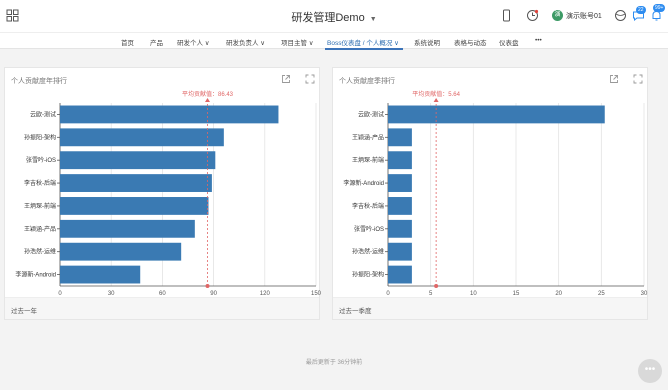 The width and height of the screenshot is (668, 390). I want to click on nav-item-boss-dashboard: Boss仪表盘 / 个人概况 ∨, so click(363, 42).